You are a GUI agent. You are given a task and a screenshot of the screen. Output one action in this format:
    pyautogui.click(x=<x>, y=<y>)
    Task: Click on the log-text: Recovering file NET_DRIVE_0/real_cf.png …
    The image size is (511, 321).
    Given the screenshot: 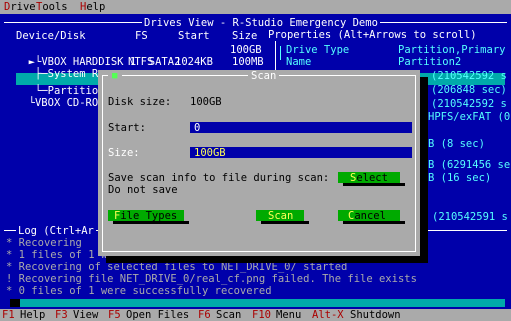 What is the action you would take?
    pyautogui.click(x=217, y=279)
    